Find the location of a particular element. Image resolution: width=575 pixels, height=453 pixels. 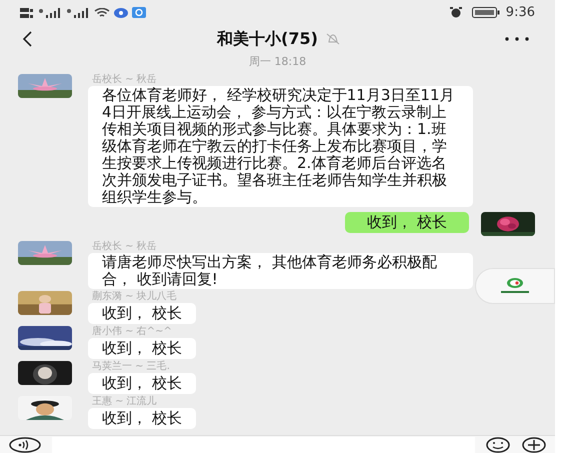

battery-icon is located at coordinates (486, 12).